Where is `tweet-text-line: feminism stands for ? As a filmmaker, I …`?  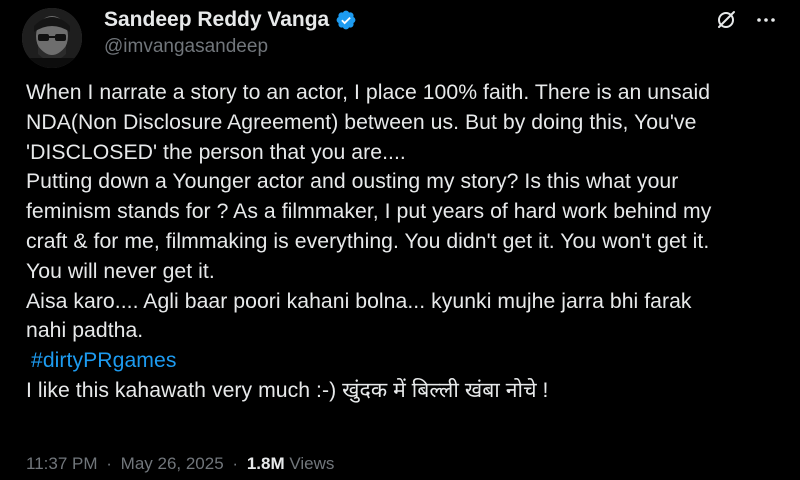
tweet-text-line: feminism stands for ? As a filmmaker, I … is located at coordinates (369, 212).